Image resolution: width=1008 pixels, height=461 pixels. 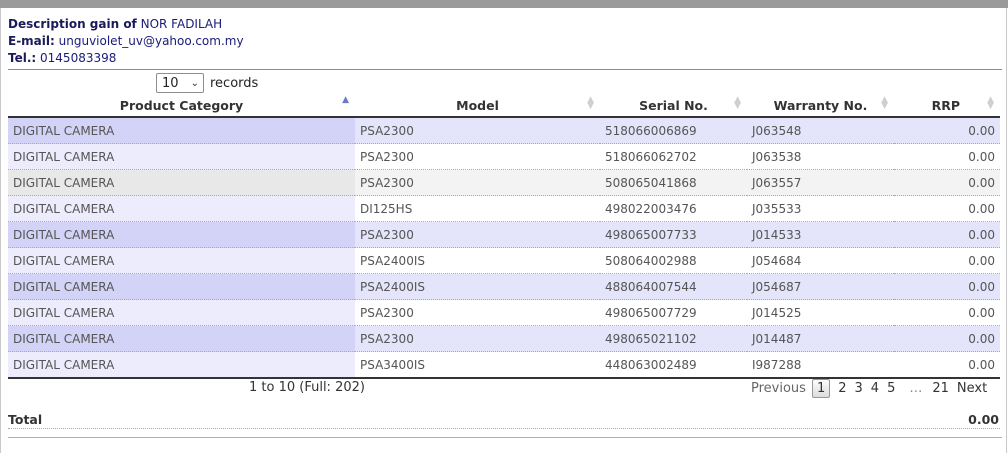 What do you see at coordinates (875, 388) in the screenshot?
I see `page-button: 4` at bounding box center [875, 388].